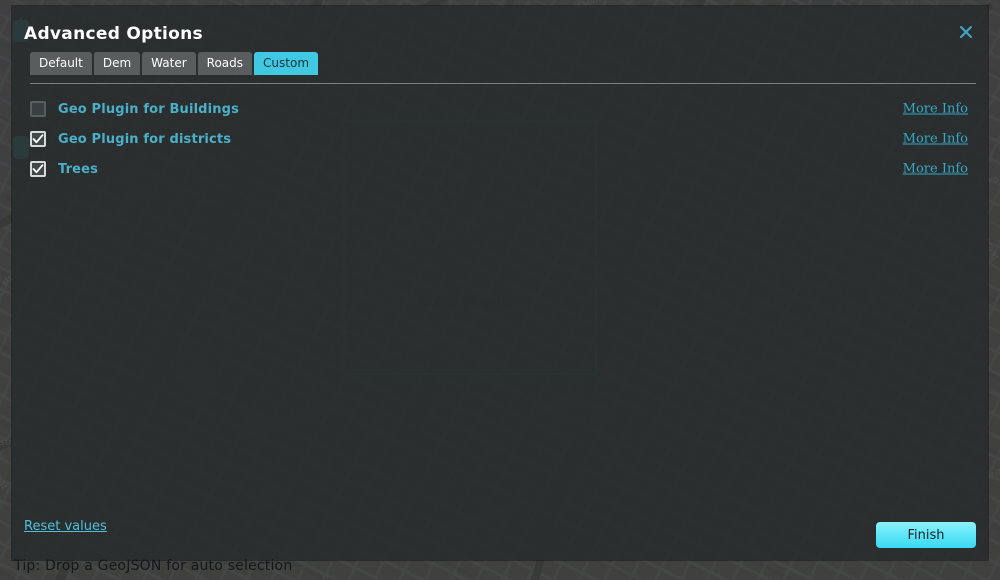 The height and width of the screenshot is (580, 1000). I want to click on tab-water: Water, so click(169, 63).